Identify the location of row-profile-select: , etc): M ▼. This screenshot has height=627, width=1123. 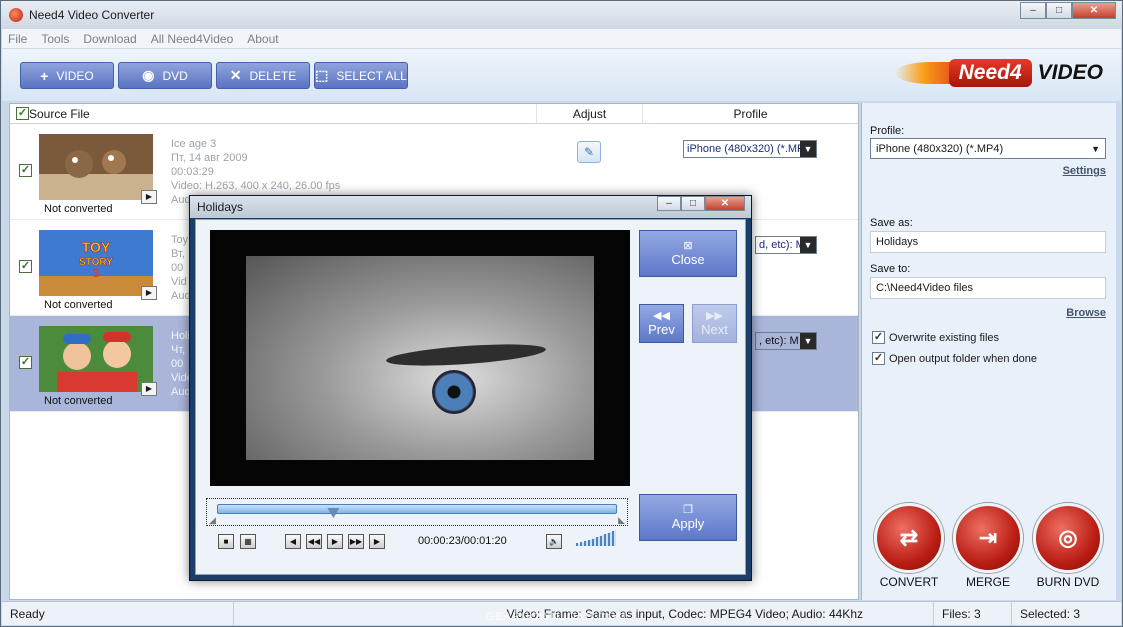
(786, 341).